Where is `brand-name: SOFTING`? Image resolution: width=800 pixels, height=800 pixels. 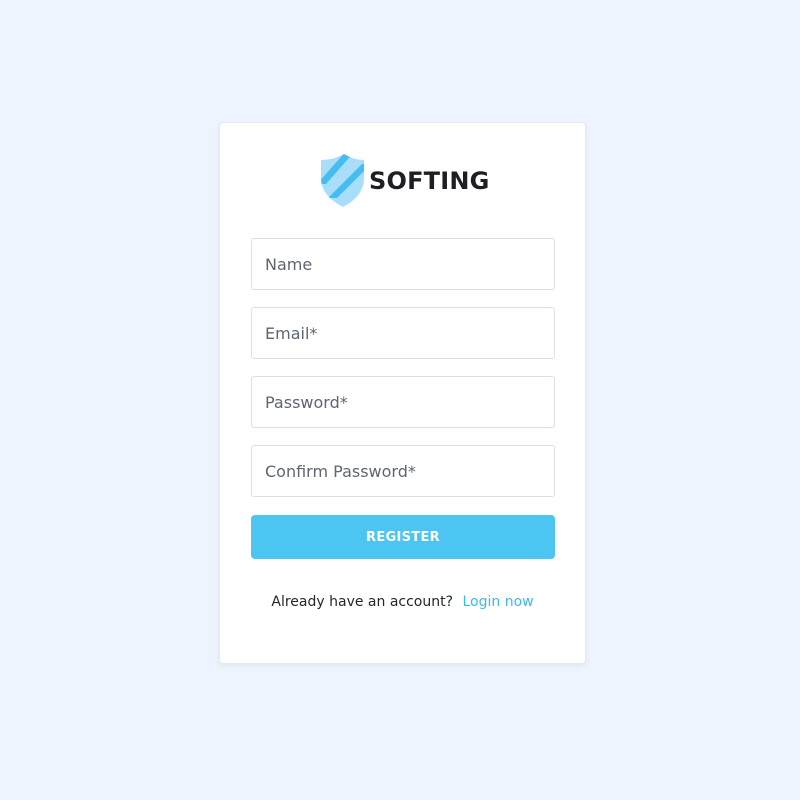 brand-name: SOFTING is located at coordinates (429, 181).